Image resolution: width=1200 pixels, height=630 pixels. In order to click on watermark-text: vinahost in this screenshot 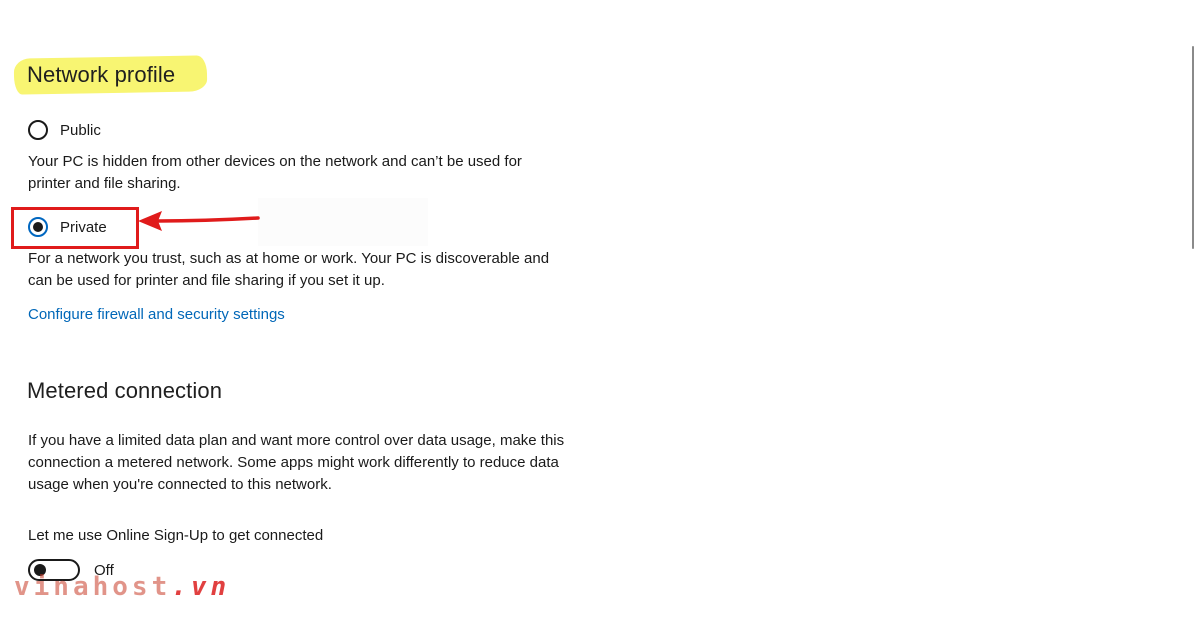, I will do `click(93, 587)`.